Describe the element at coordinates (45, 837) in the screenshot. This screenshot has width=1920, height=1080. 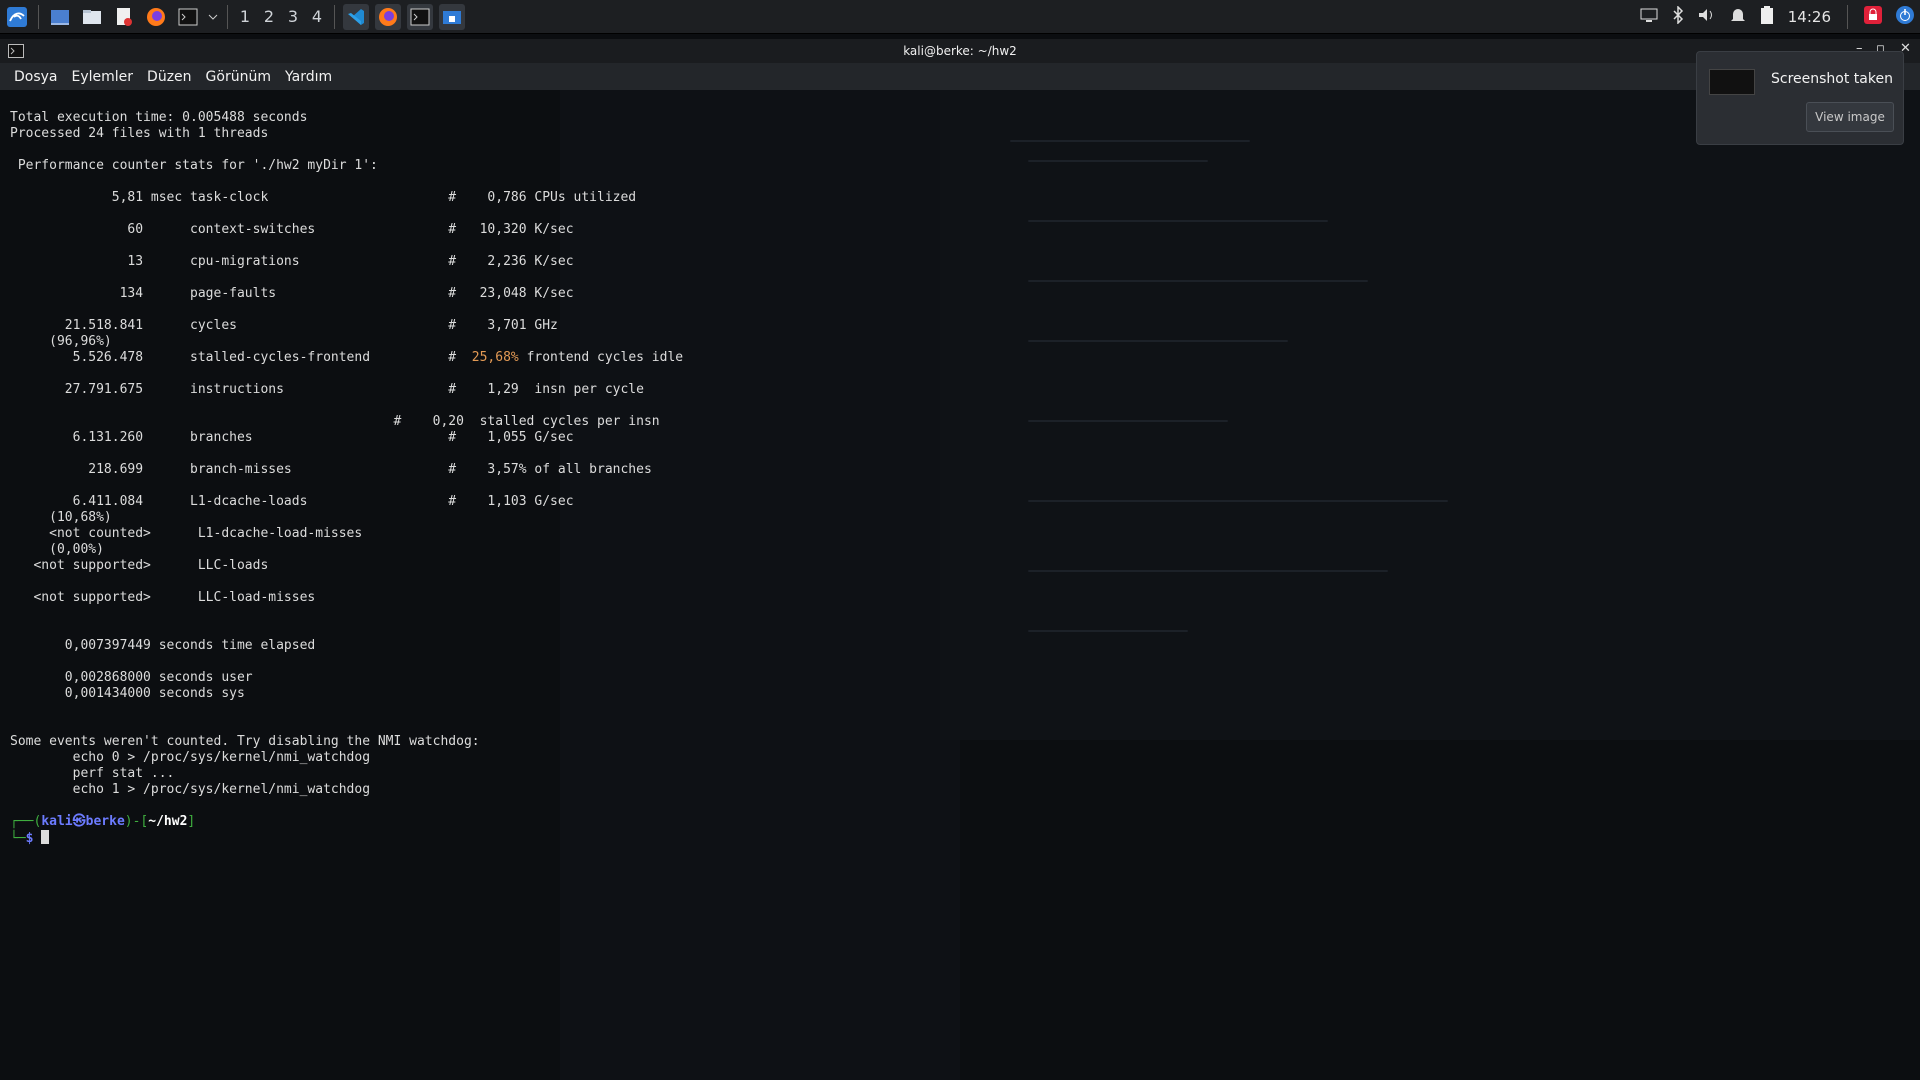
I see `text-cursor` at that location.